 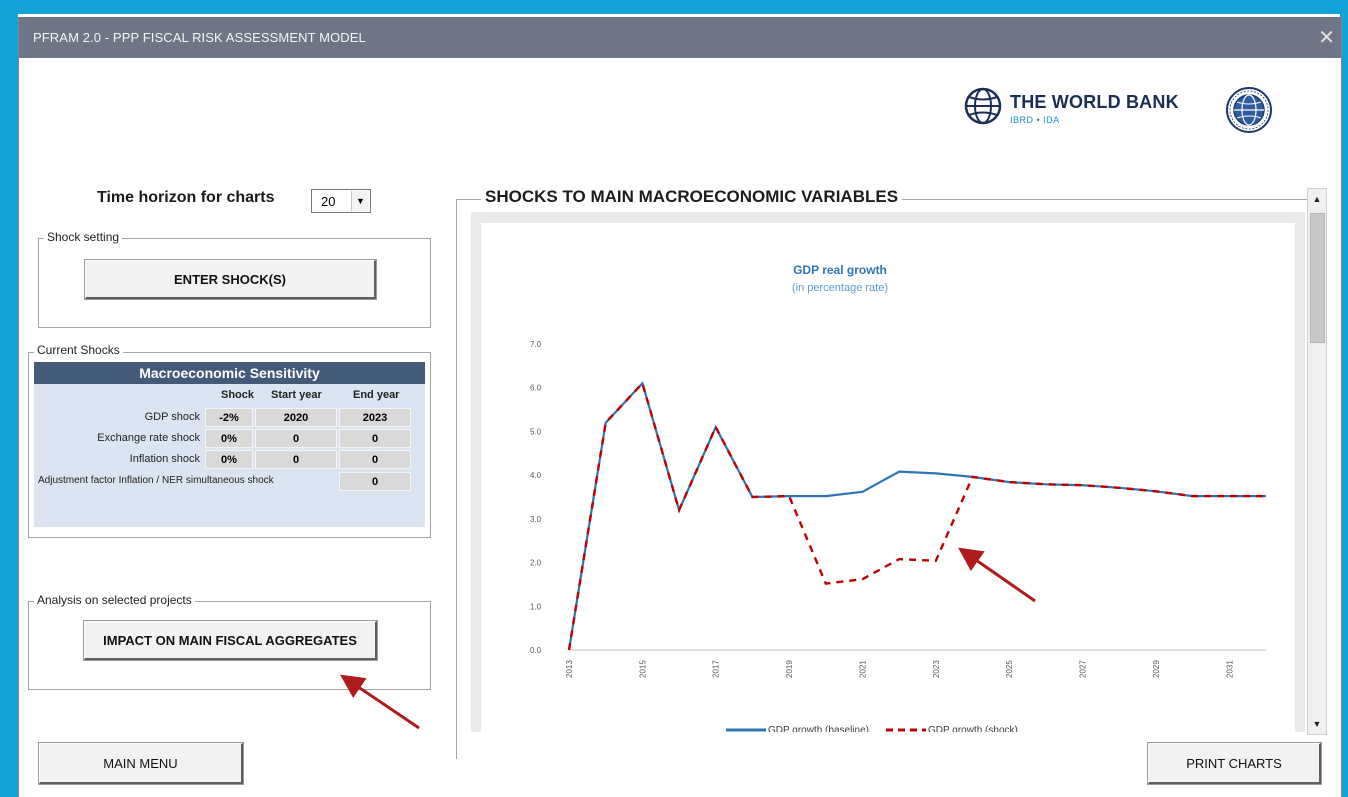 I want to click on arrow-to-shock-curve, so click(x=997, y=575).